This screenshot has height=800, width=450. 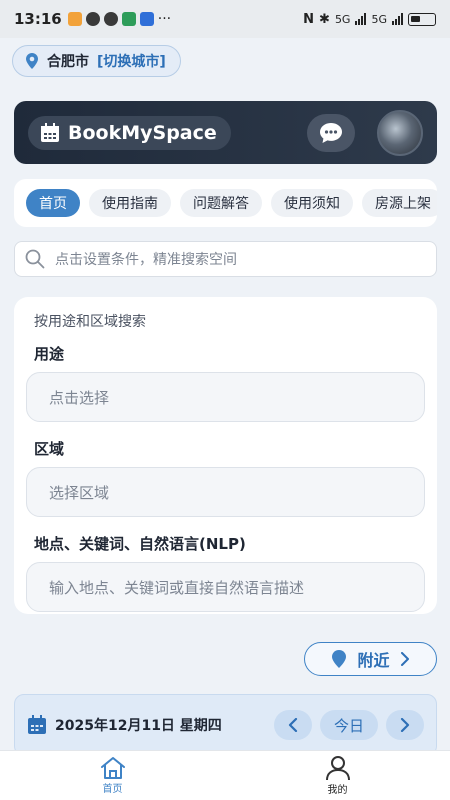 What do you see at coordinates (312, 203) in the screenshot?
I see `tab-notice: 使用须知` at bounding box center [312, 203].